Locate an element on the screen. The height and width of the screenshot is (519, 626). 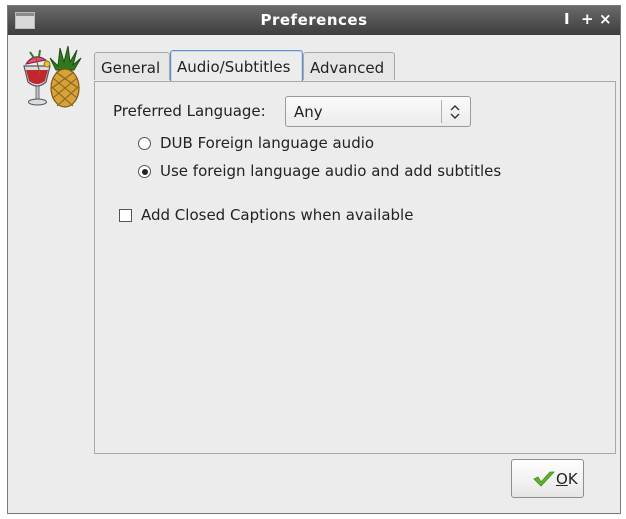
checkmark-icon is located at coordinates (544, 479).